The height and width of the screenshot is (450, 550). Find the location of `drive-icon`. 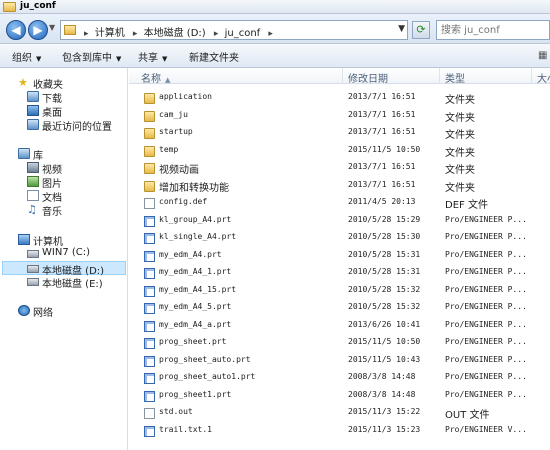

drive-icon is located at coordinates (33, 282).